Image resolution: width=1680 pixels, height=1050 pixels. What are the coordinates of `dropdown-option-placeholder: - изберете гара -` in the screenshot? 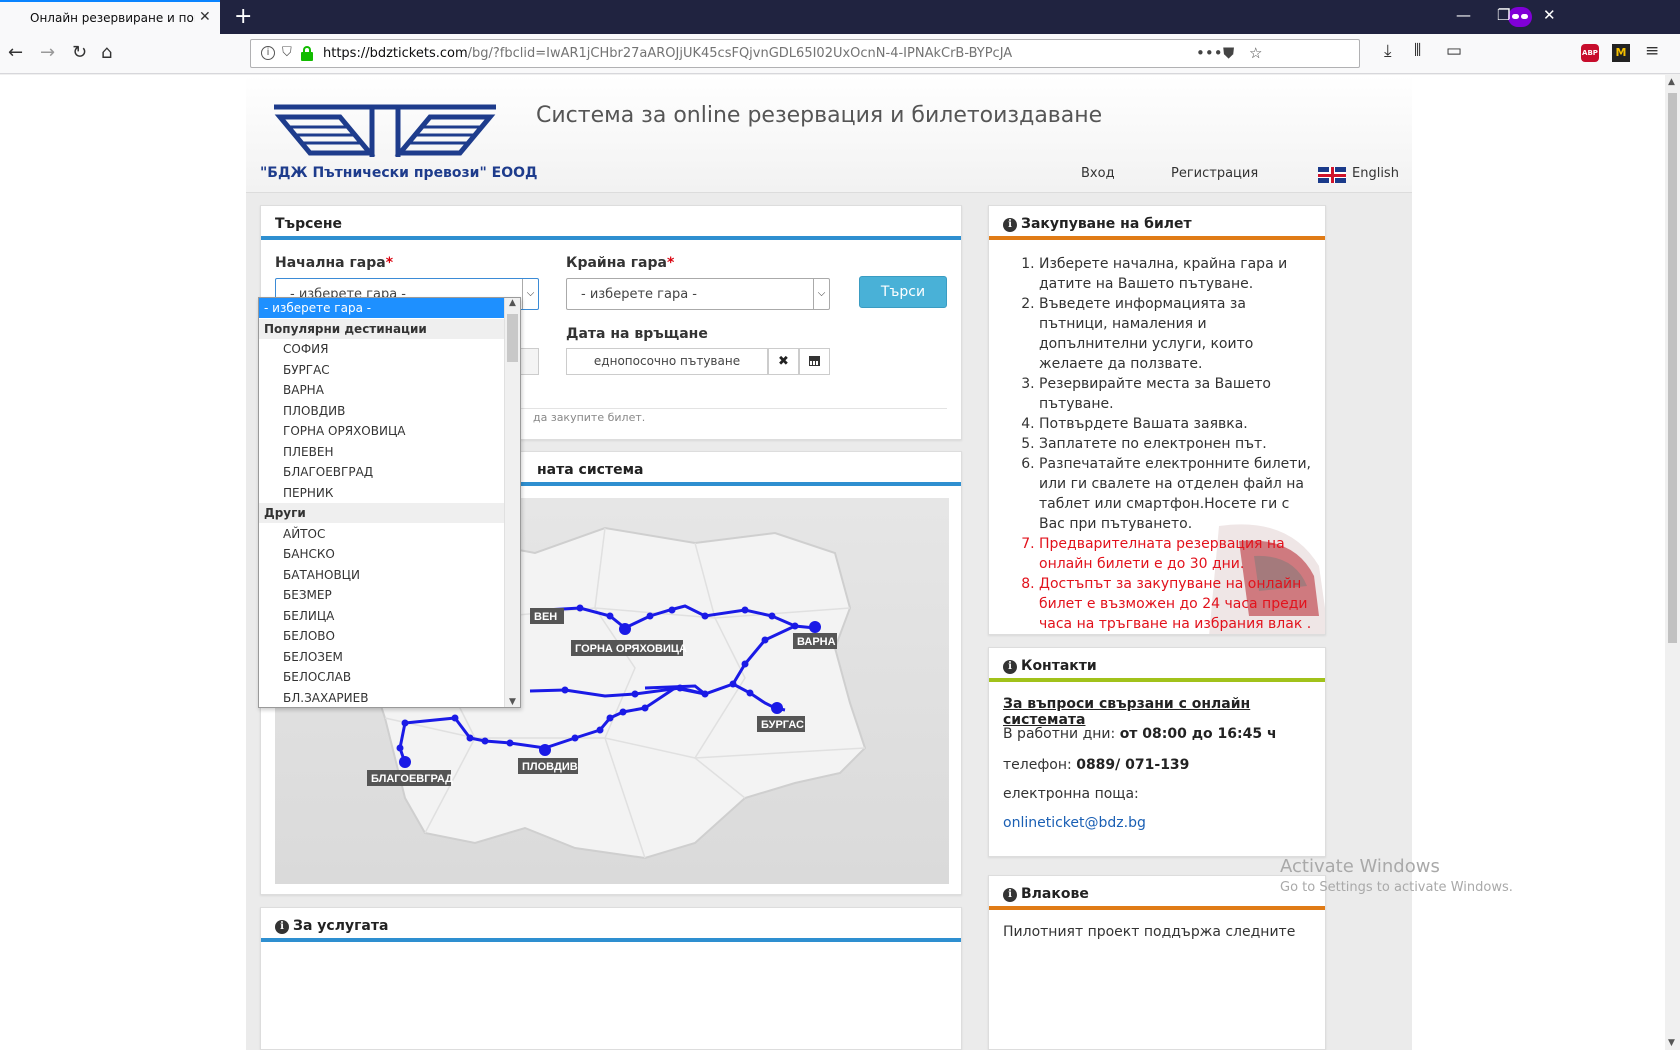 It's located at (382, 308).